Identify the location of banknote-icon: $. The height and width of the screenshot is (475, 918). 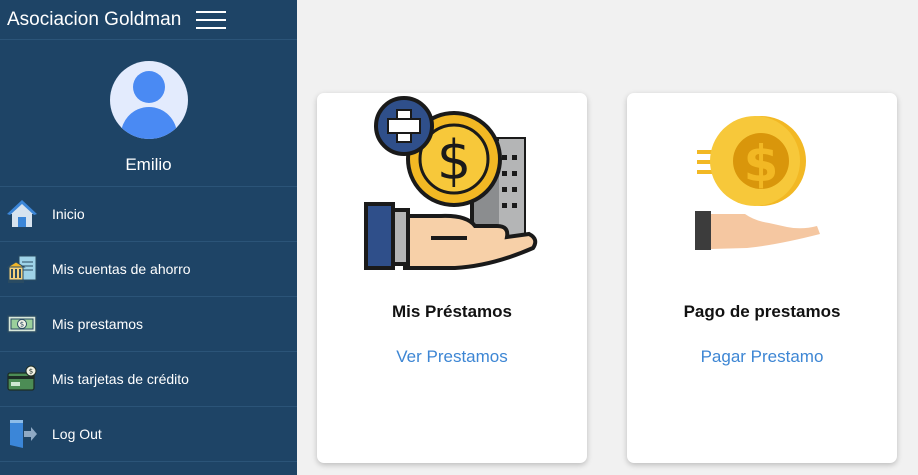
(22, 324).